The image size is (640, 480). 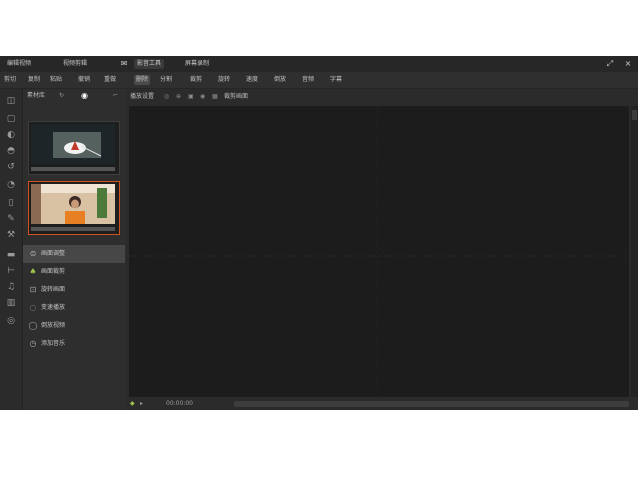 I want to click on menu-item-selected: 删除, so click(x=142, y=80).